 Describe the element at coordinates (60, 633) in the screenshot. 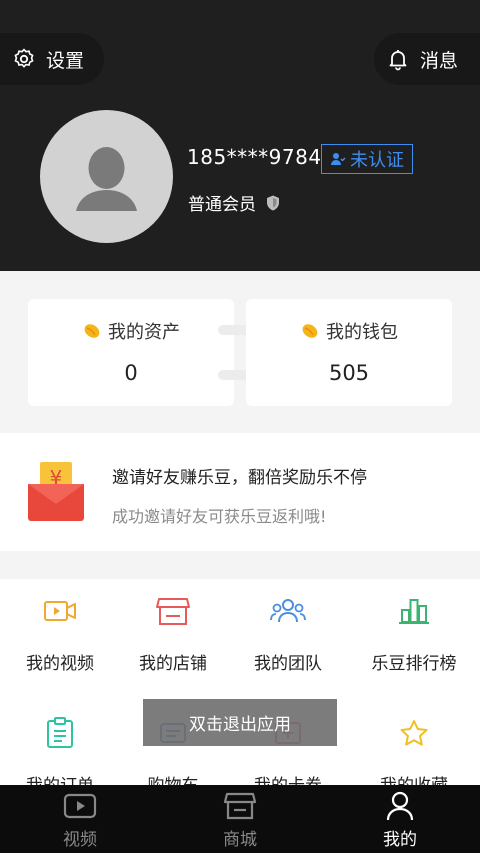

I see `grid-item-my-videos: 我的视频` at that location.